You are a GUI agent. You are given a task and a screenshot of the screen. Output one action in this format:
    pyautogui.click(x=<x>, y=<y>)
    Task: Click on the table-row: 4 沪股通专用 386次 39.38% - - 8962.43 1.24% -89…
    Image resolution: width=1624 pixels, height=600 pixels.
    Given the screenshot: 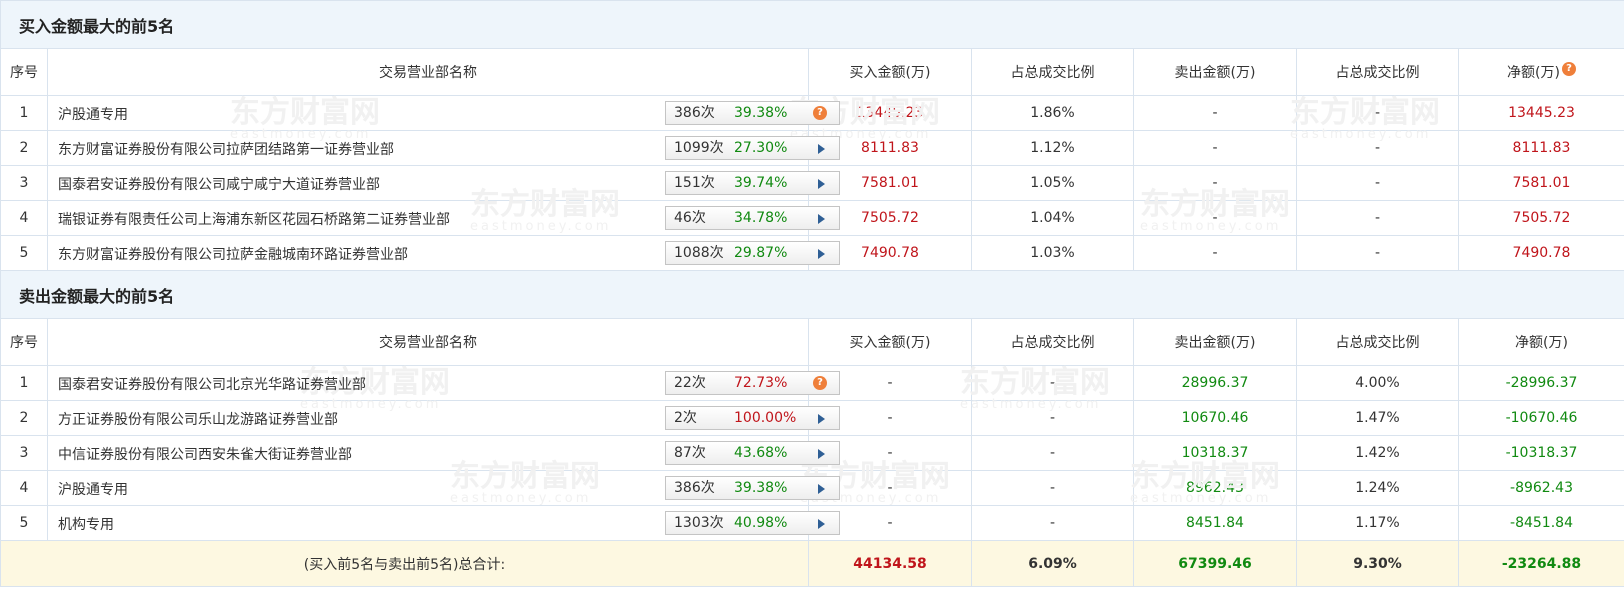 What is the action you would take?
    pyautogui.click(x=812, y=488)
    